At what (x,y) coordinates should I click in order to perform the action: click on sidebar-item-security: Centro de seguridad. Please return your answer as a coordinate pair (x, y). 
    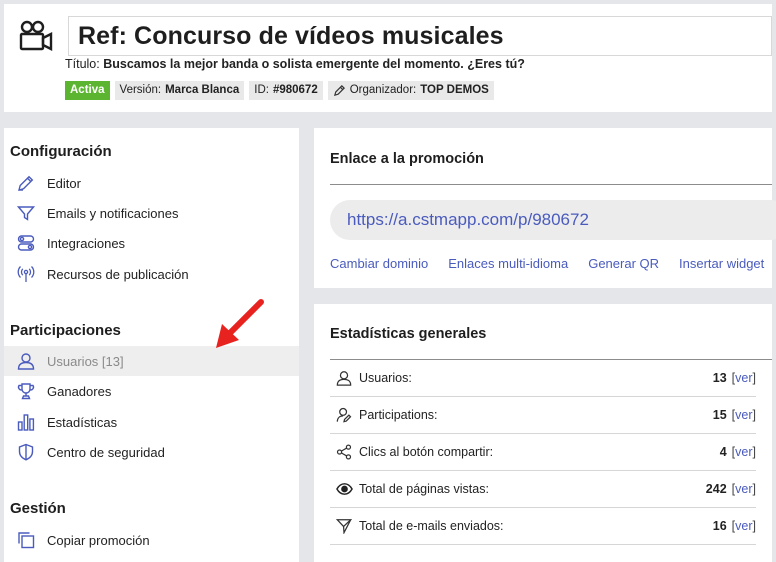
    Looking at the image, I should click on (151, 452).